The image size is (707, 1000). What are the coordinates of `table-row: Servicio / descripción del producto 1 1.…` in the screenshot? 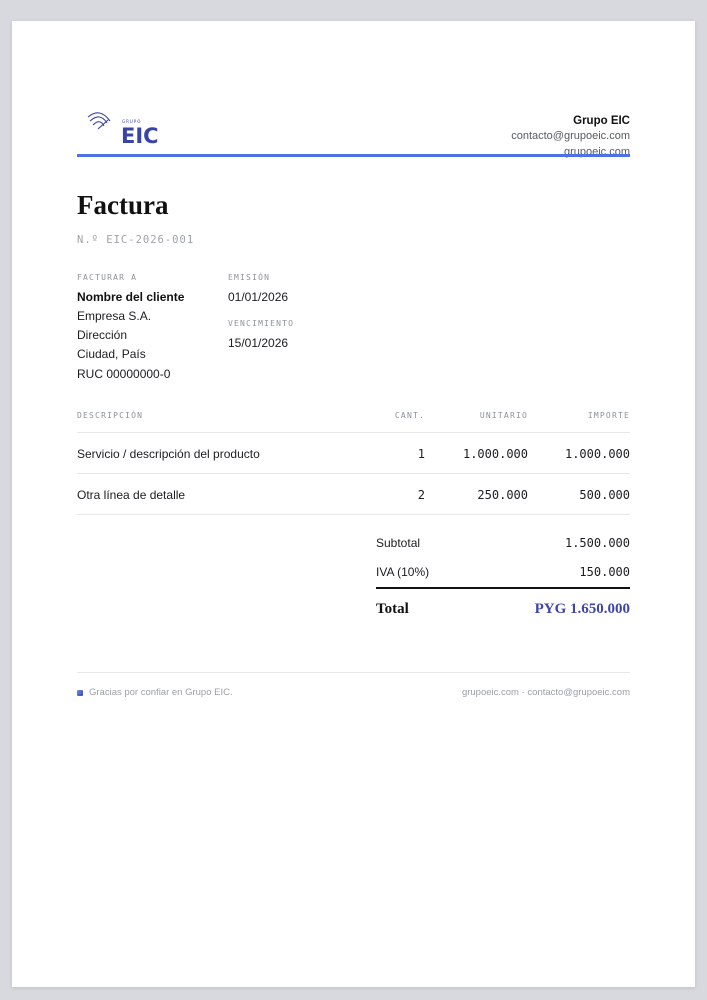 It's located at (353, 453).